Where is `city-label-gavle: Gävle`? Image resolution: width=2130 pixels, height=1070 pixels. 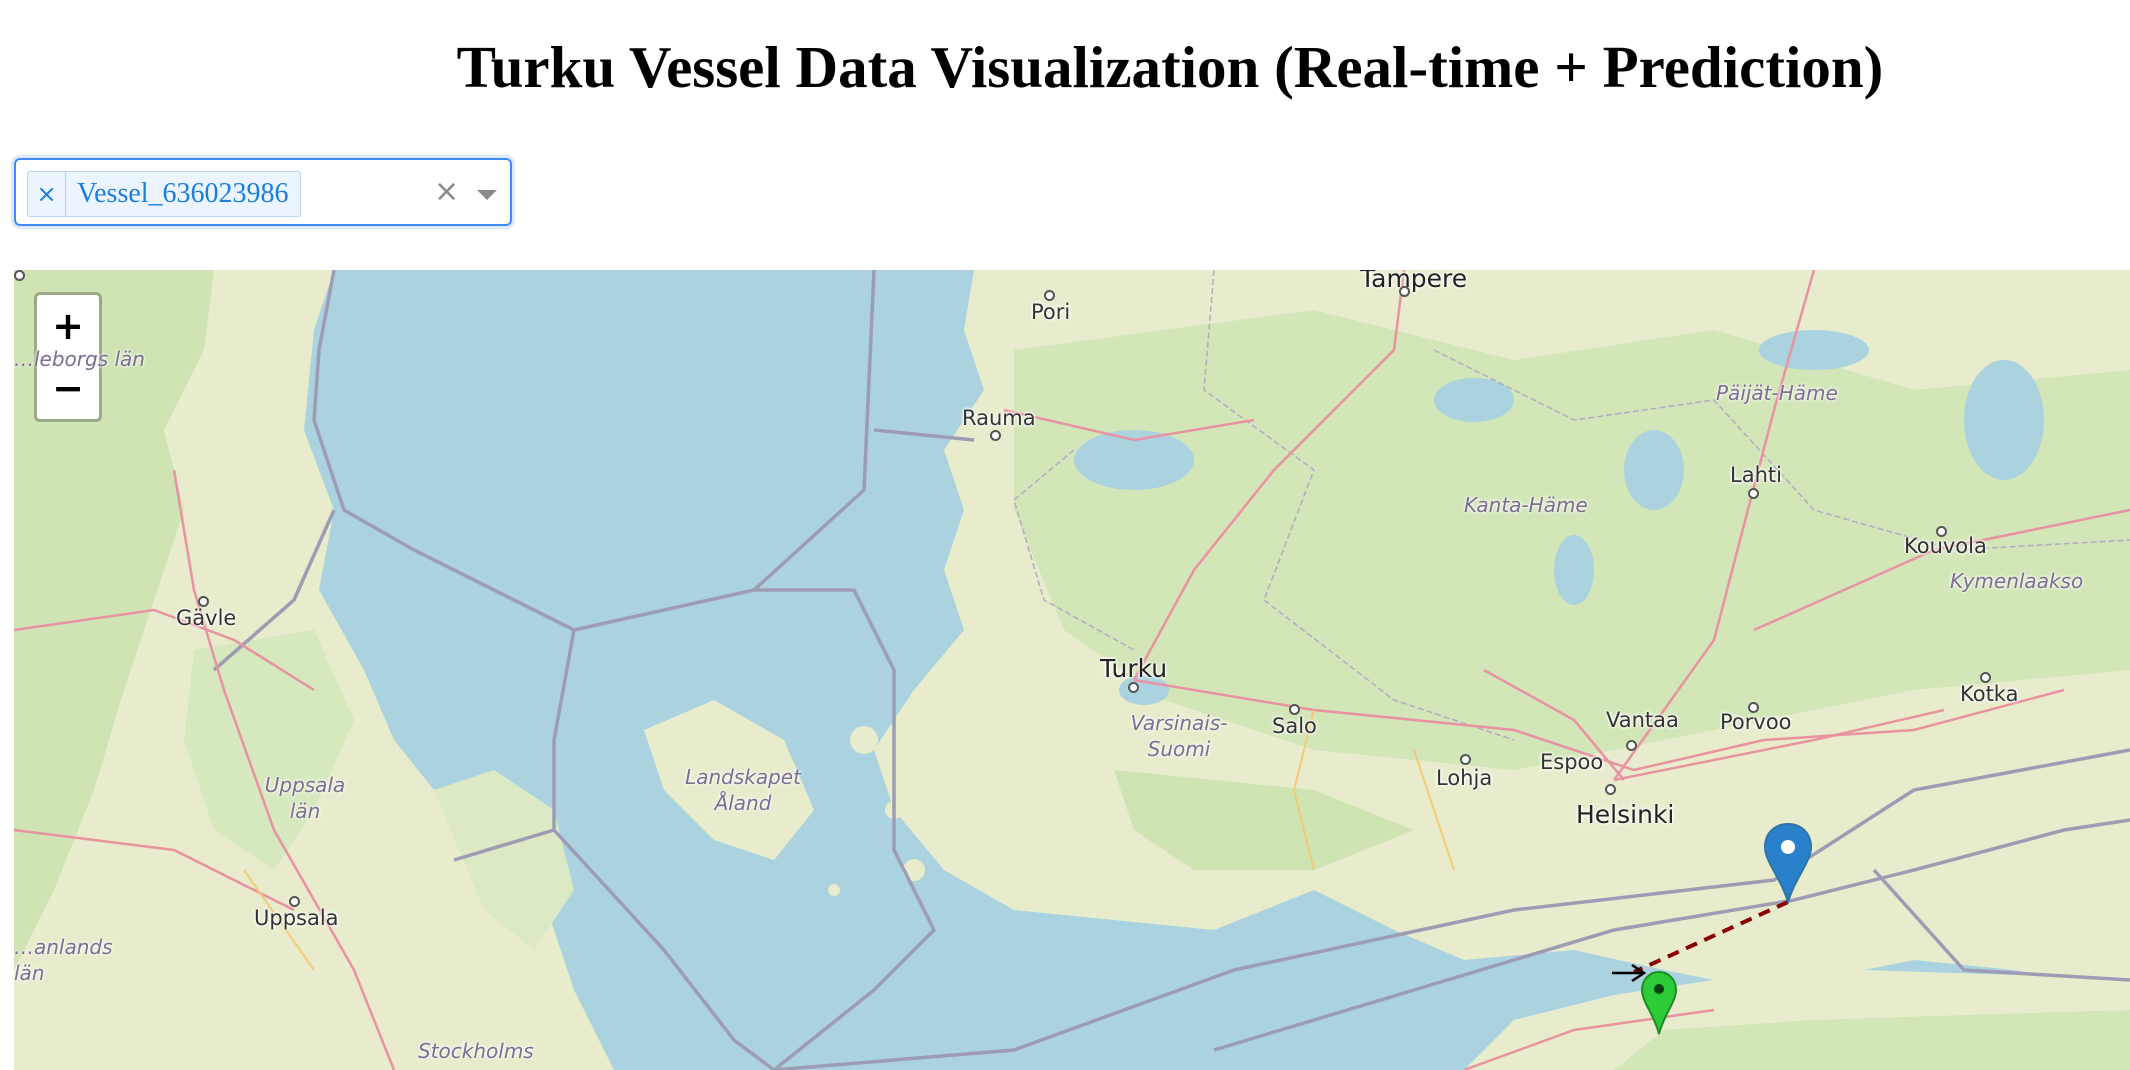
city-label-gavle: Gävle is located at coordinates (206, 618).